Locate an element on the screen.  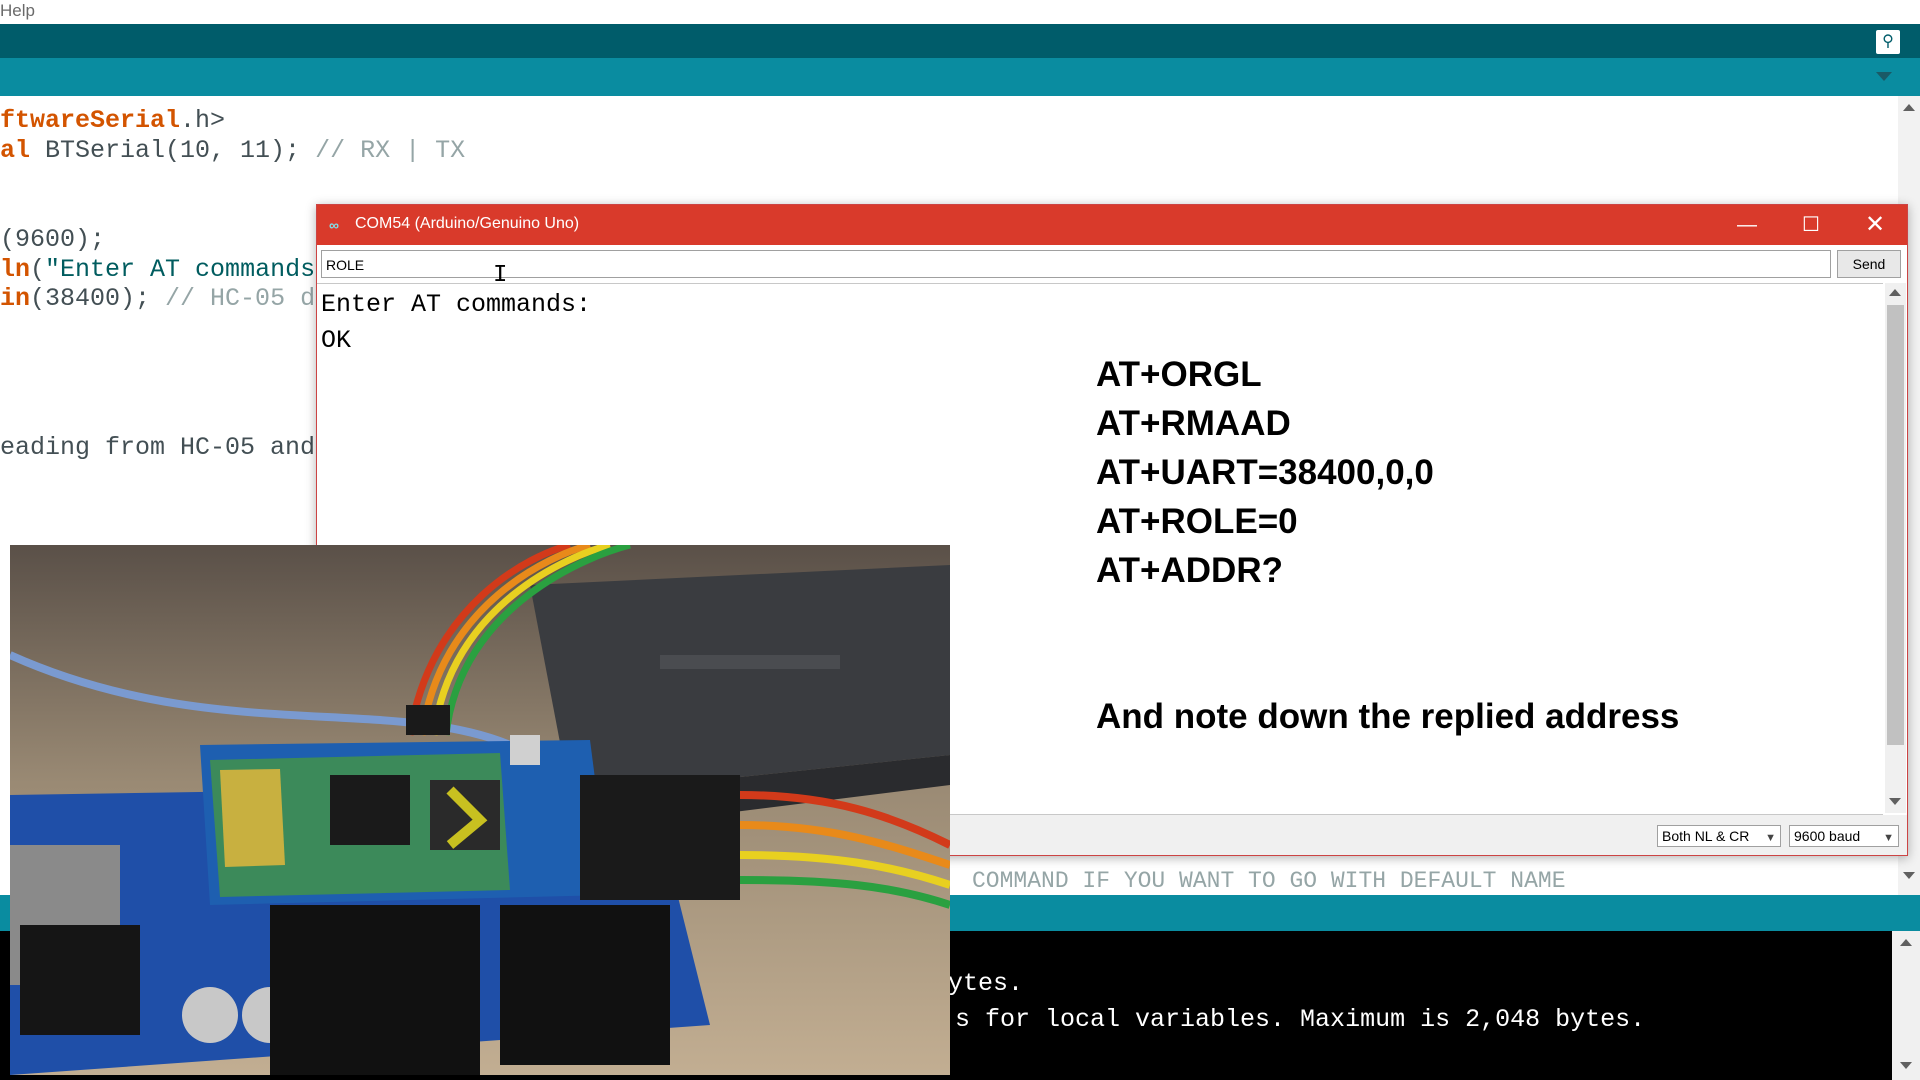
toolbar is located at coordinates (960, 41).